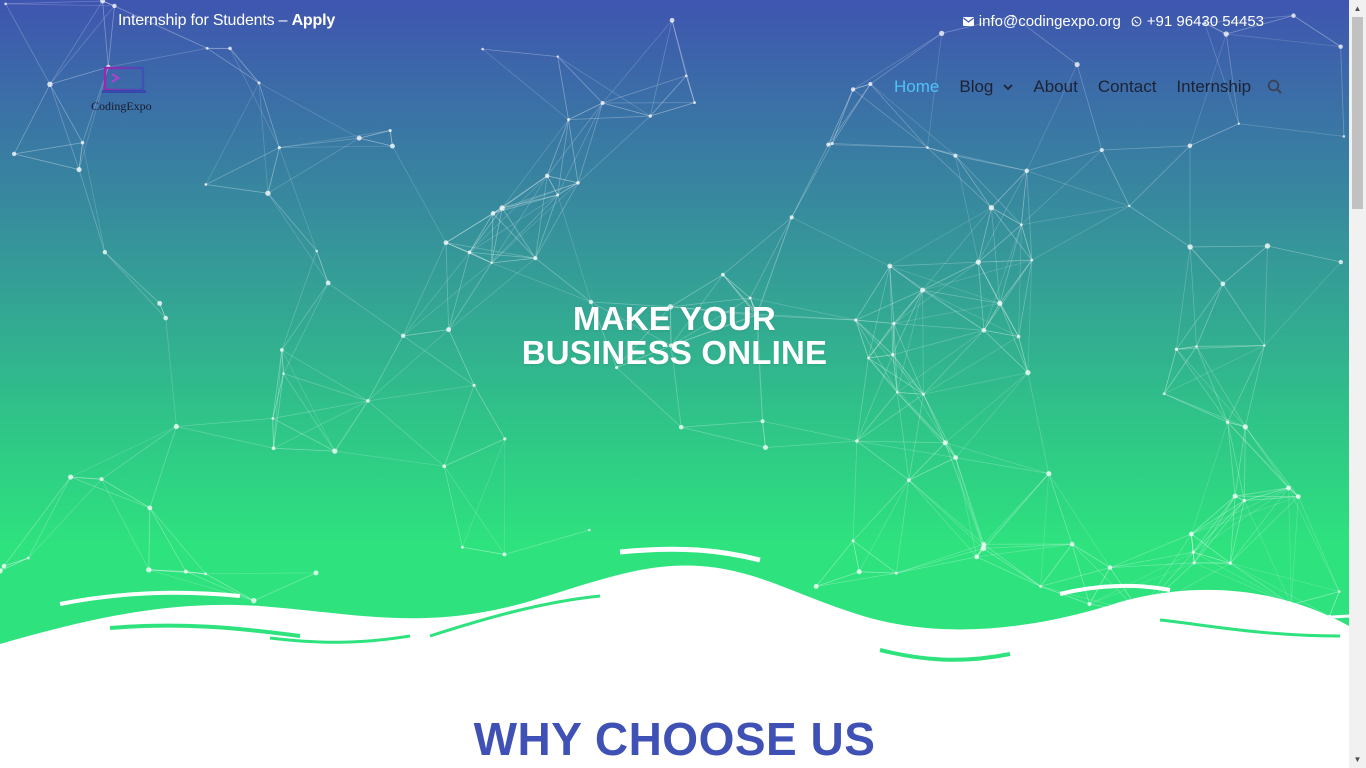  I want to click on internship-promo: Internship for Students – Apply, so click(226, 21).